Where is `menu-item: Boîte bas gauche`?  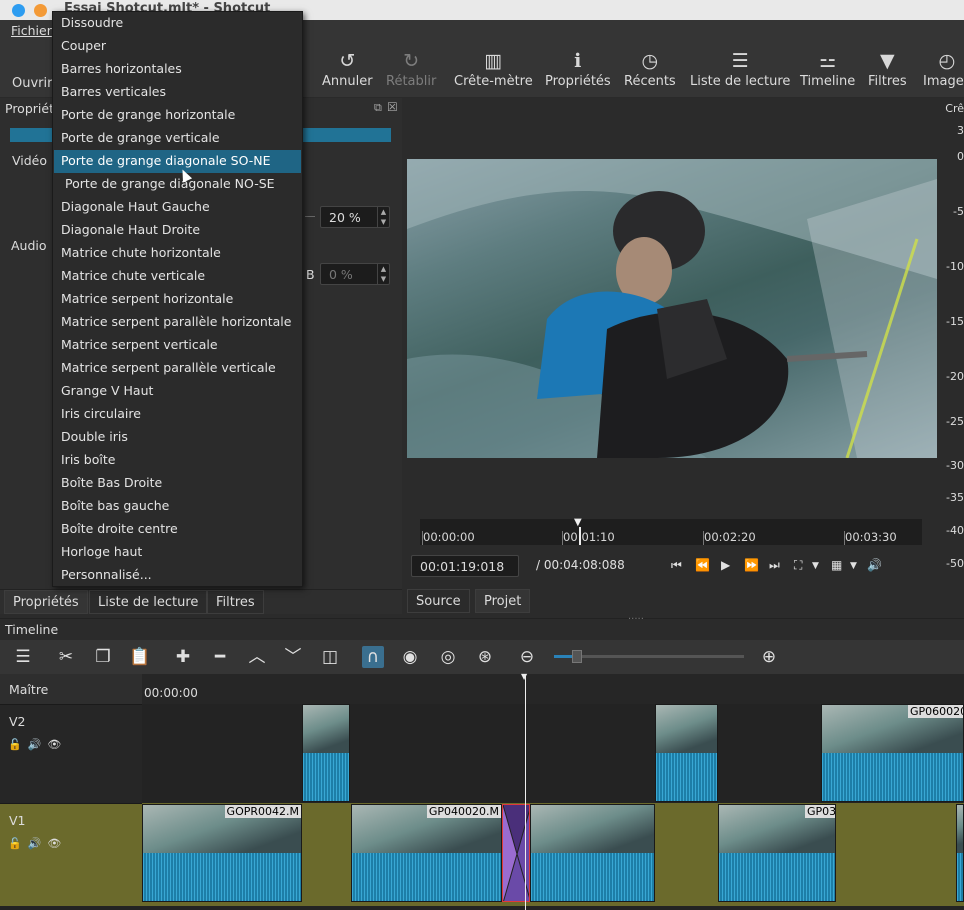 menu-item: Boîte bas gauche is located at coordinates (177, 506).